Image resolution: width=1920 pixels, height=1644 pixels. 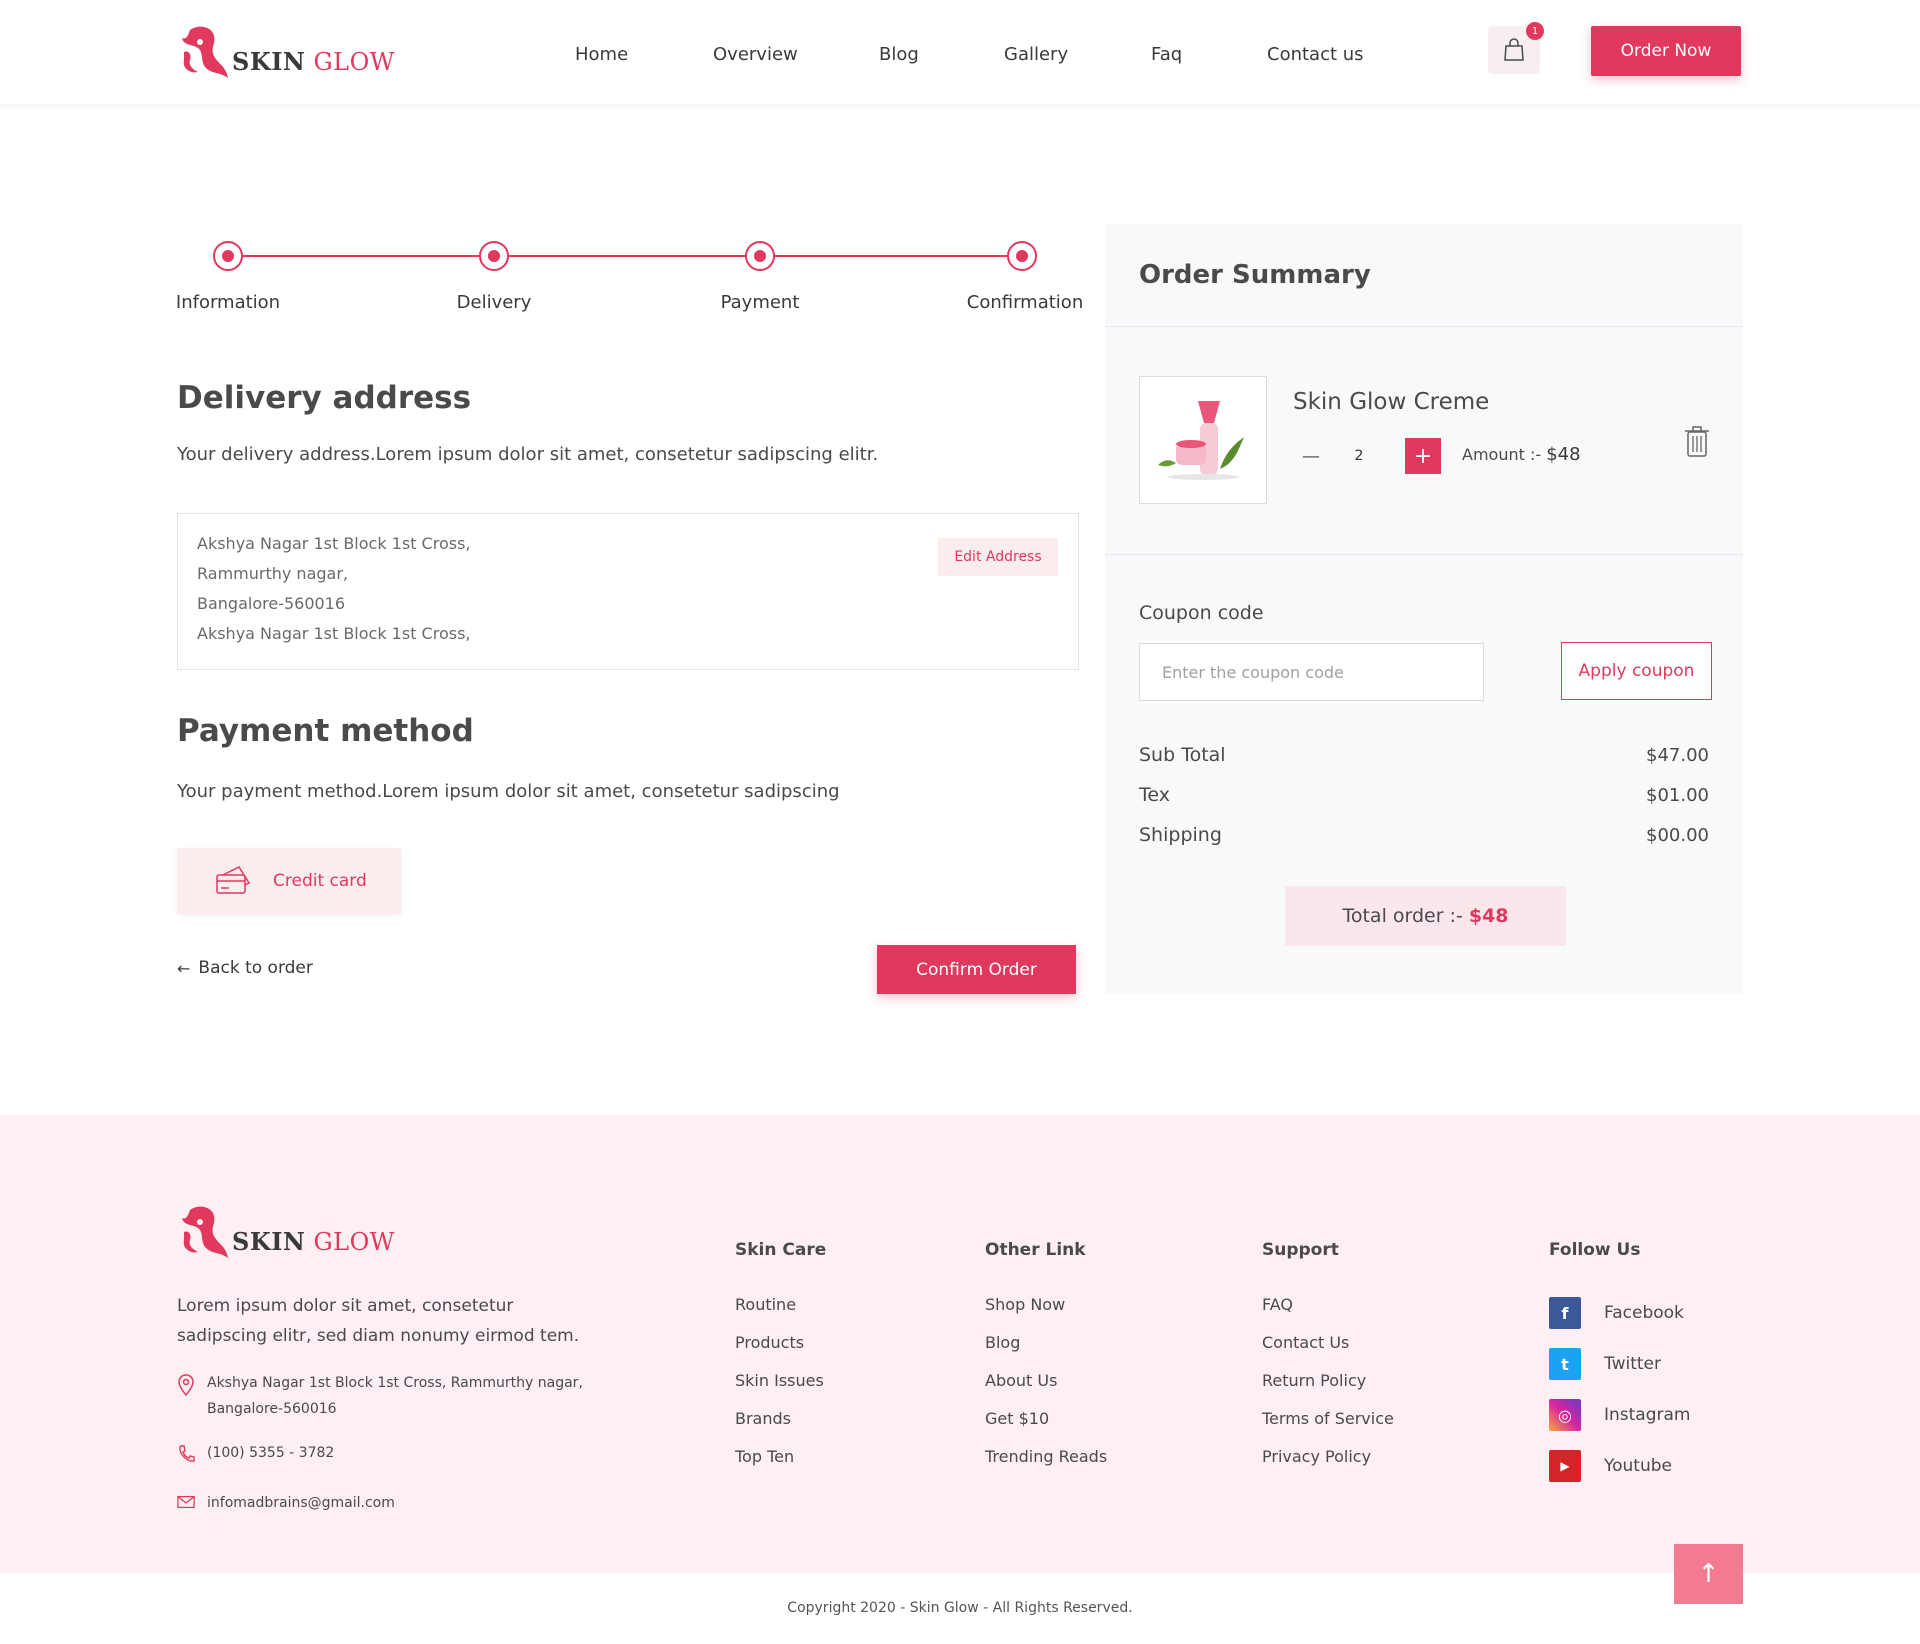 What do you see at coordinates (1563, 454) in the screenshot?
I see `amount-value: $48` at bounding box center [1563, 454].